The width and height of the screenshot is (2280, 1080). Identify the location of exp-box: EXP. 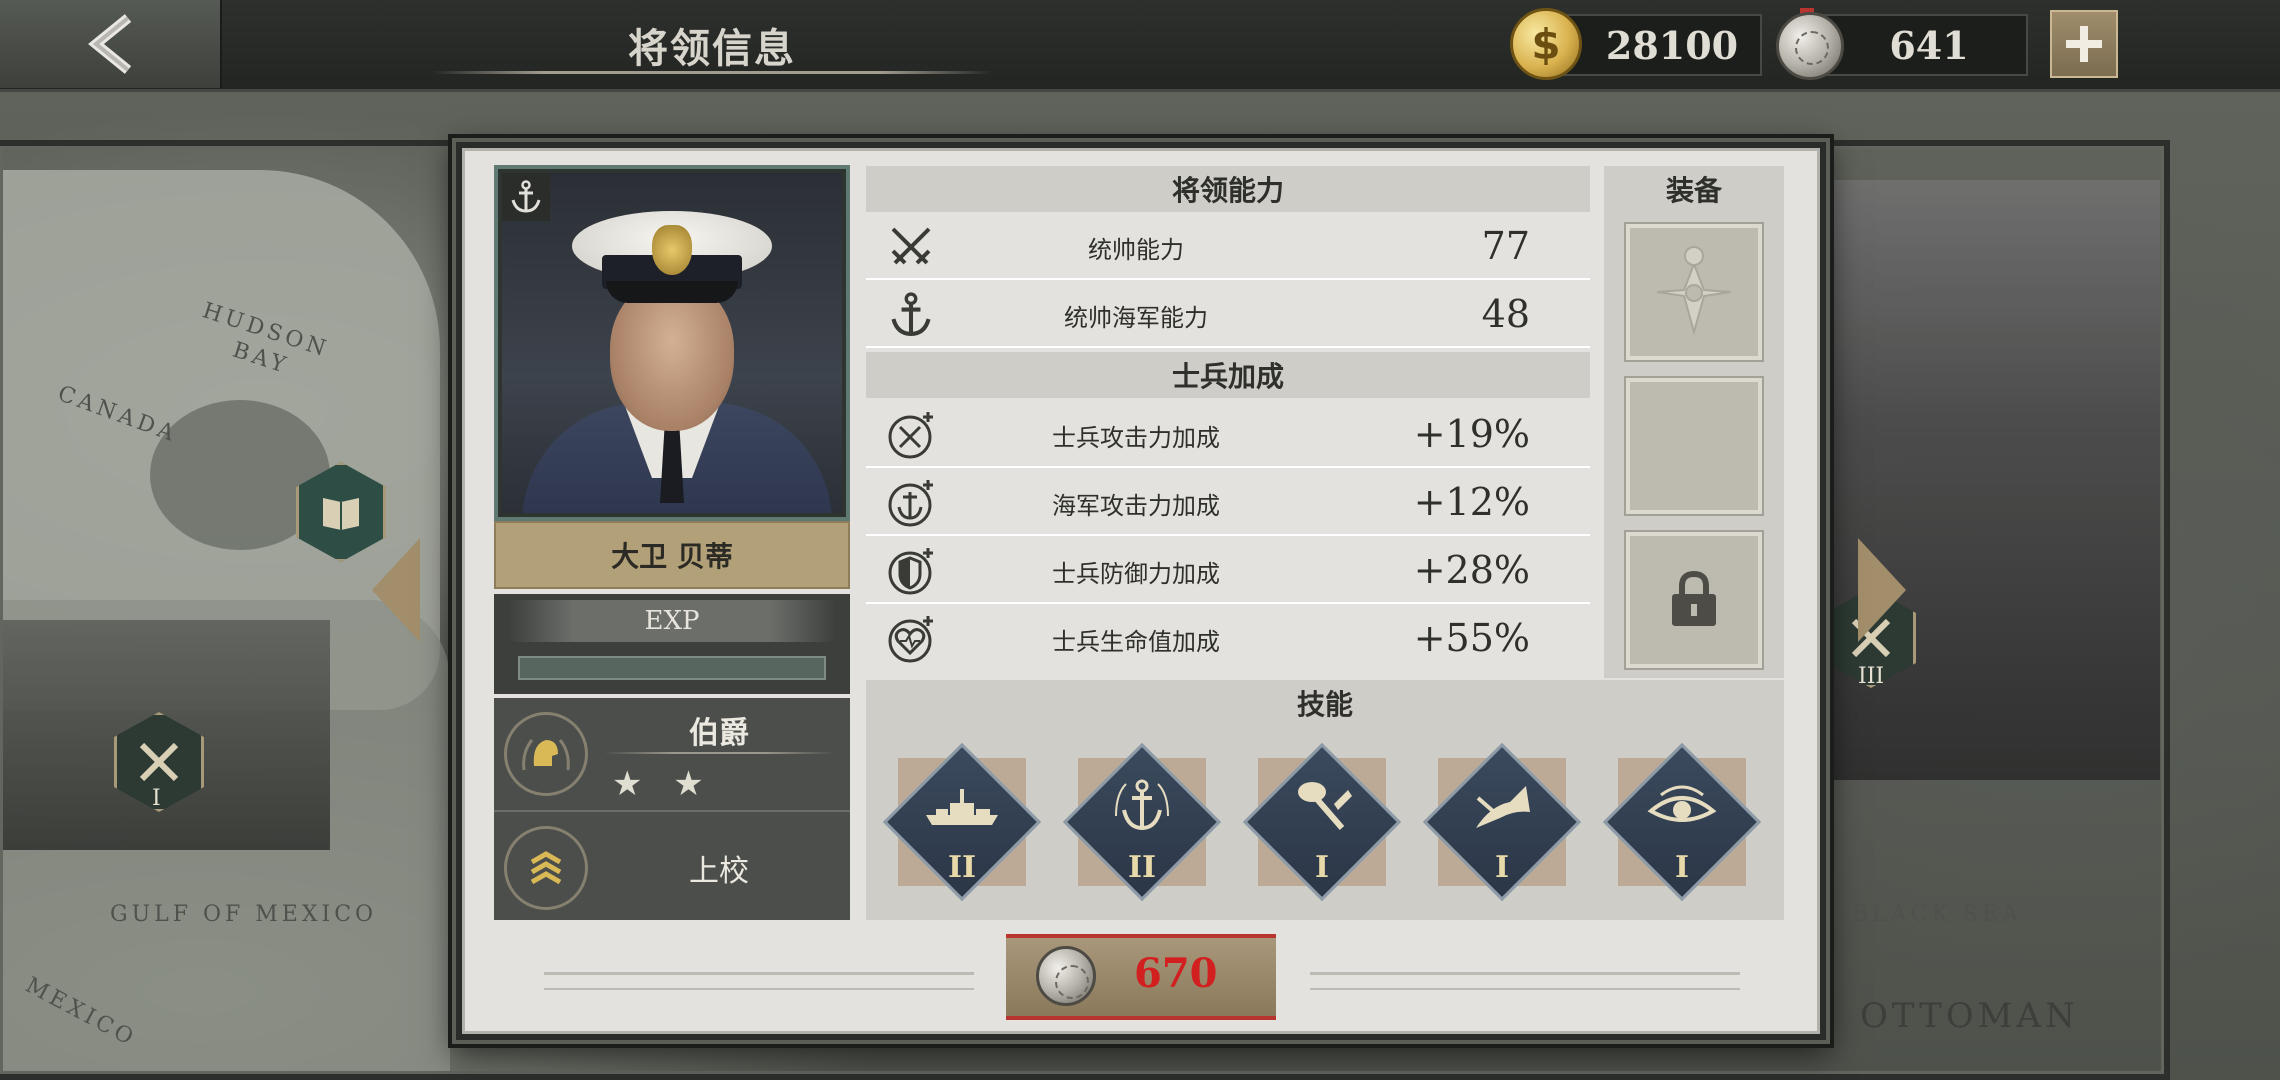
(672, 644).